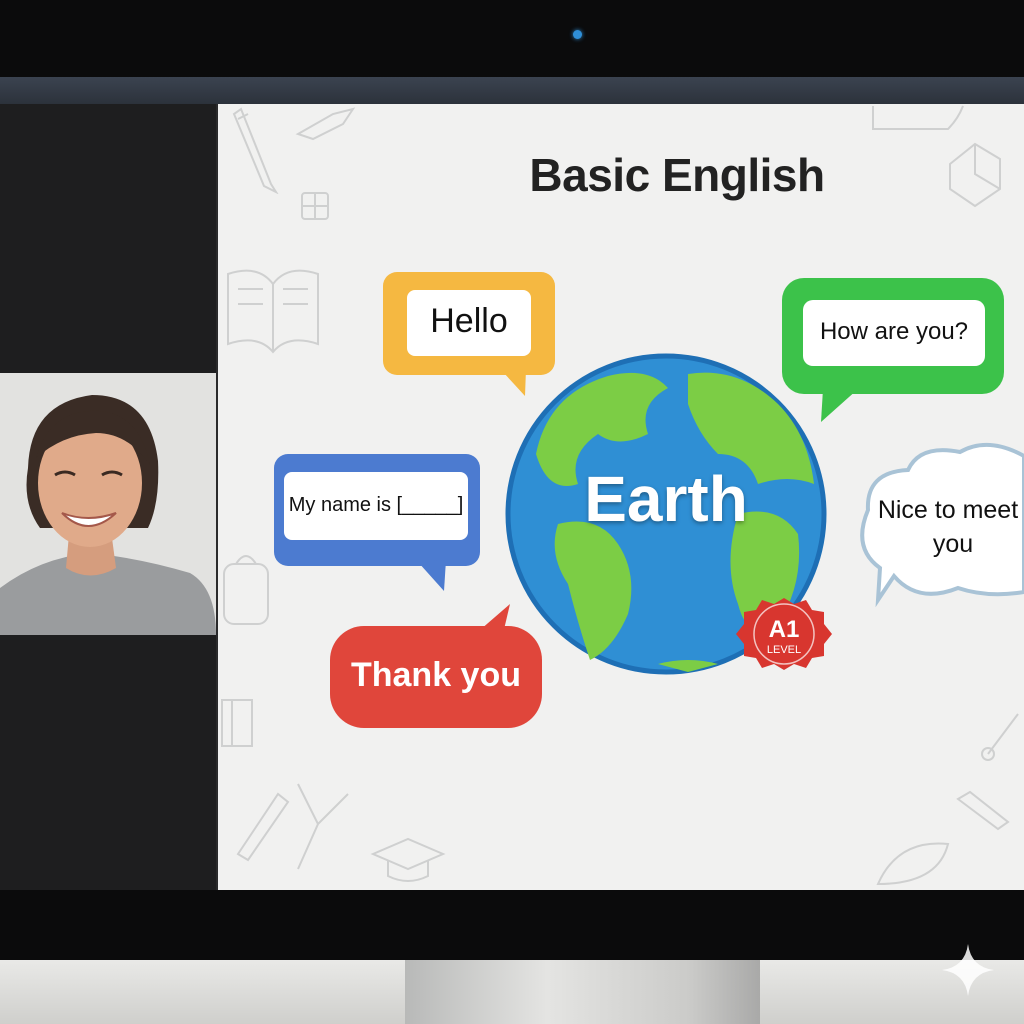  I want to click on my-name-bubble, so click(377, 522).